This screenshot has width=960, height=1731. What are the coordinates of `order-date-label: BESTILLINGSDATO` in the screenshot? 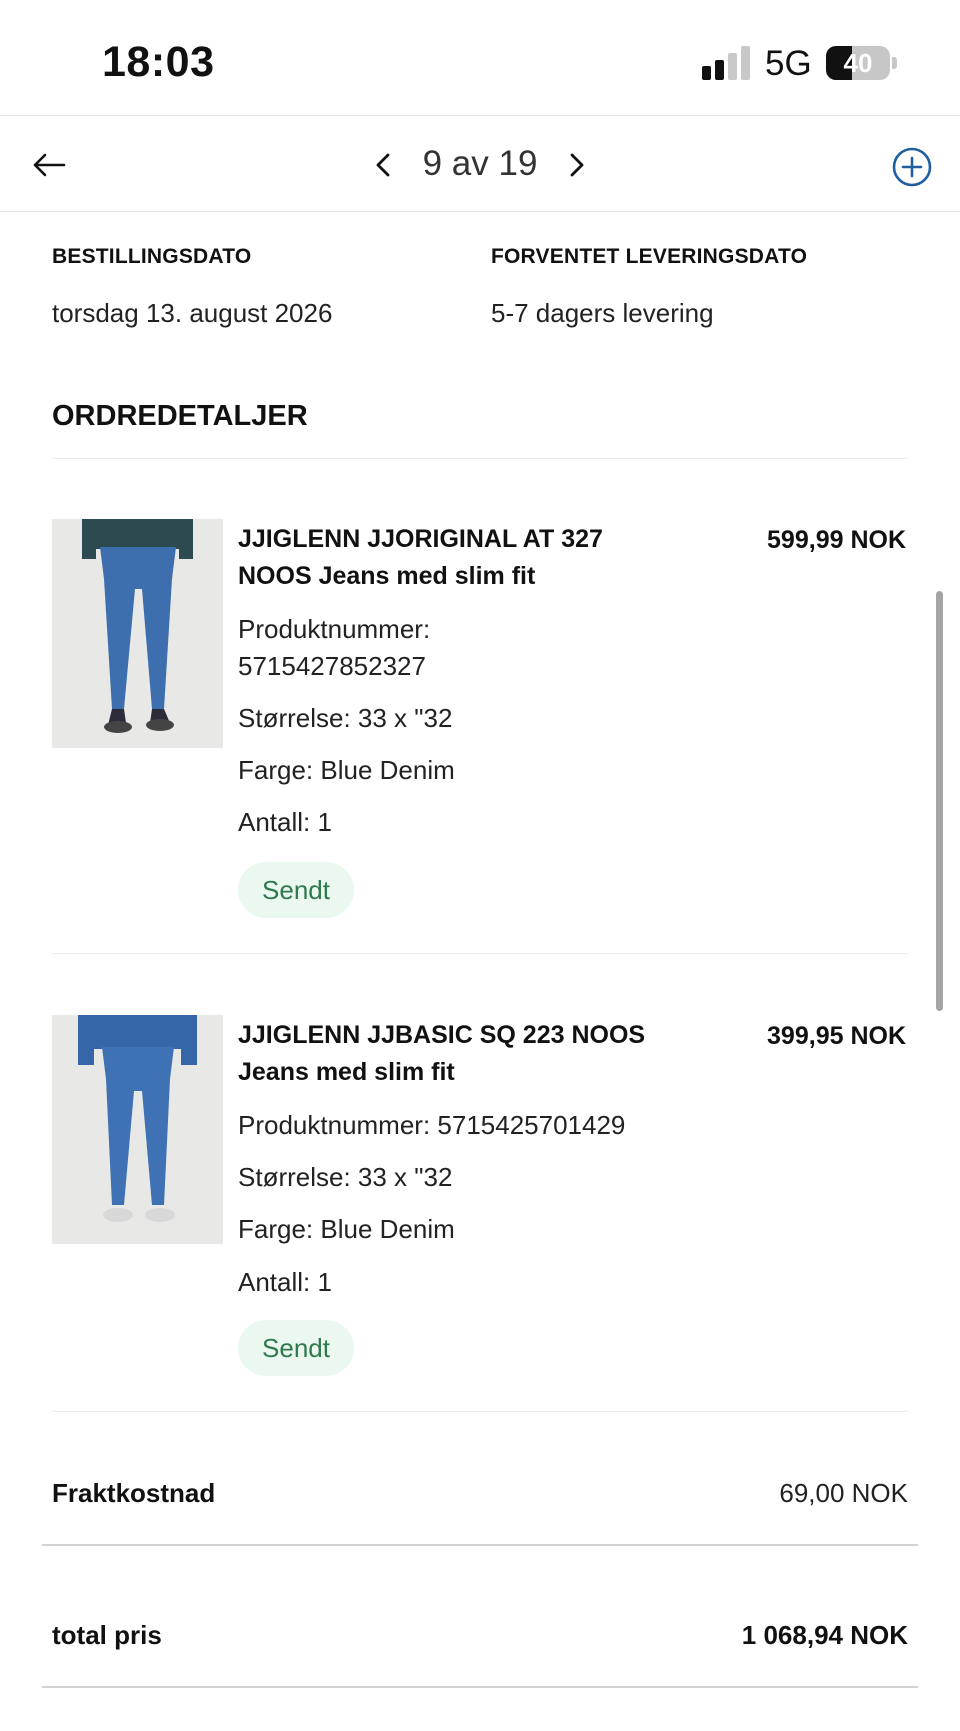 It's located at (152, 256).